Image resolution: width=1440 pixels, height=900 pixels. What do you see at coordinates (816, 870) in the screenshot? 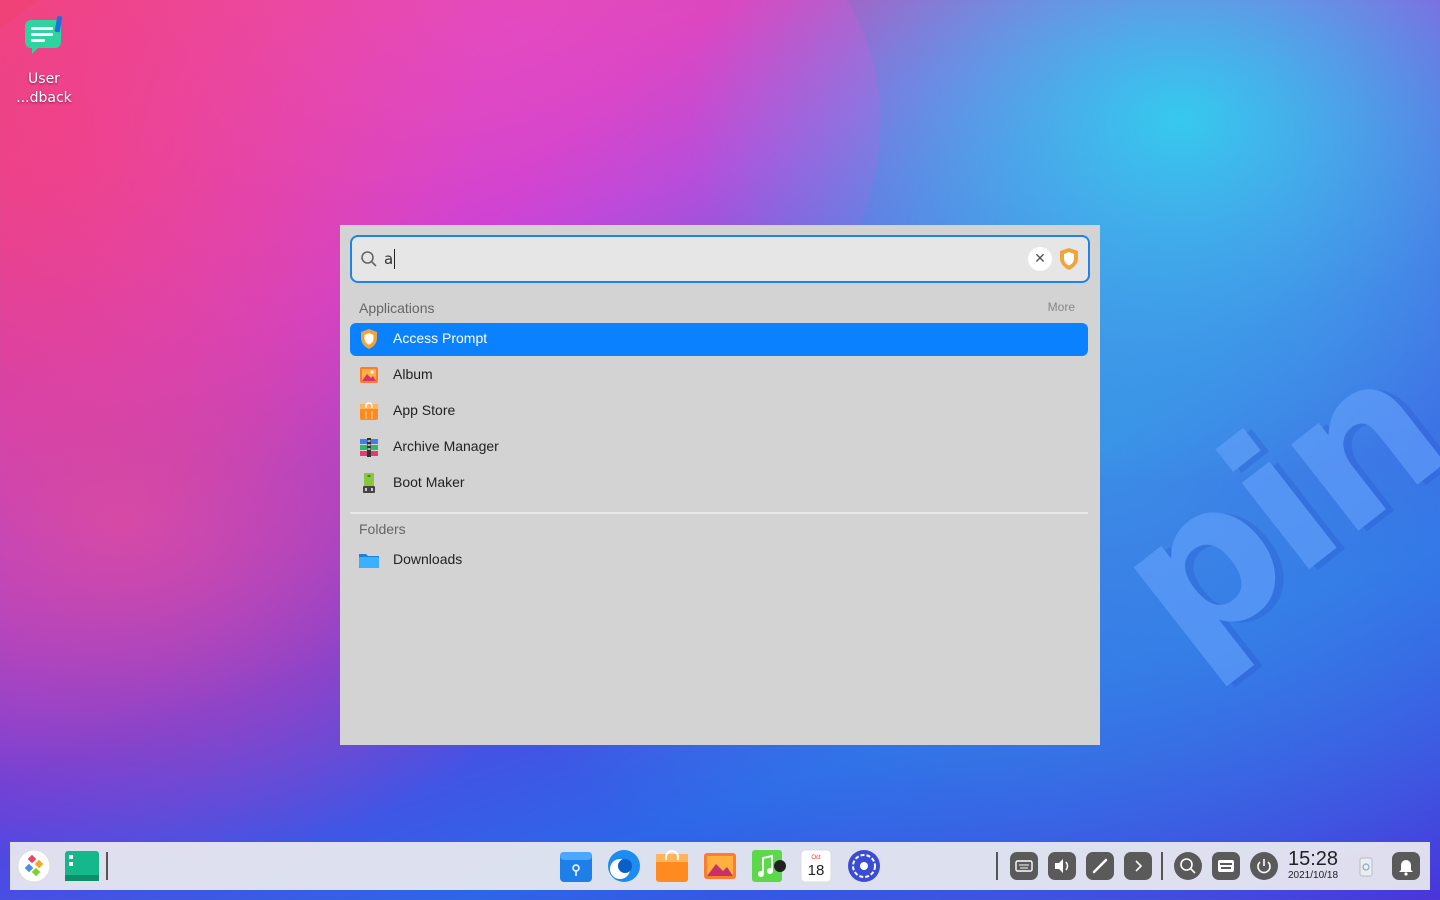
I see `calendar-day: 18` at bounding box center [816, 870].